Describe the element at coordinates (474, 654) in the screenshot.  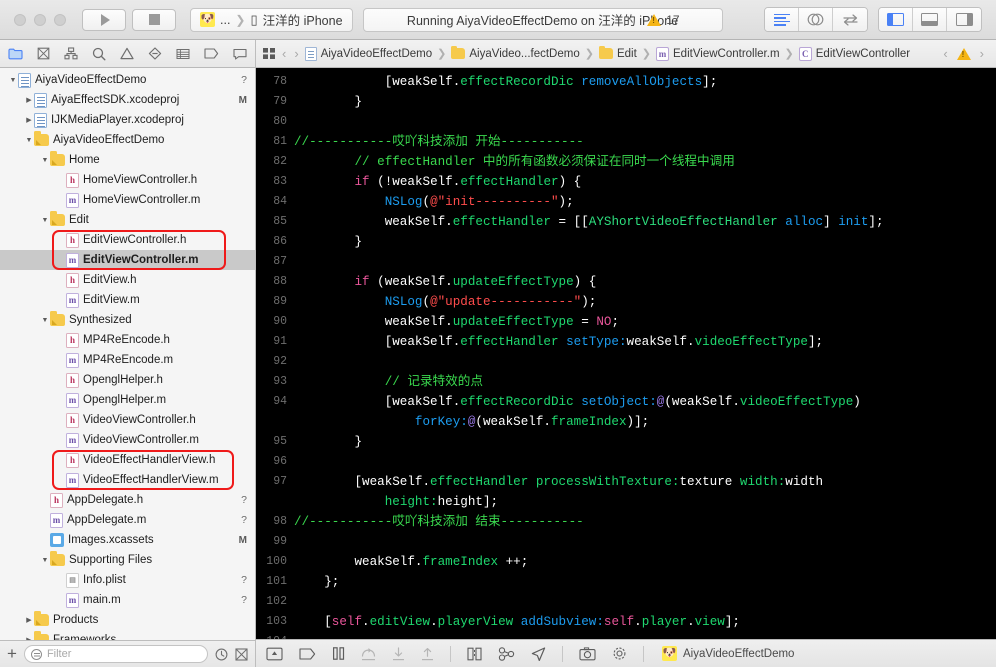
I see `view-hierarchy-icon` at that location.